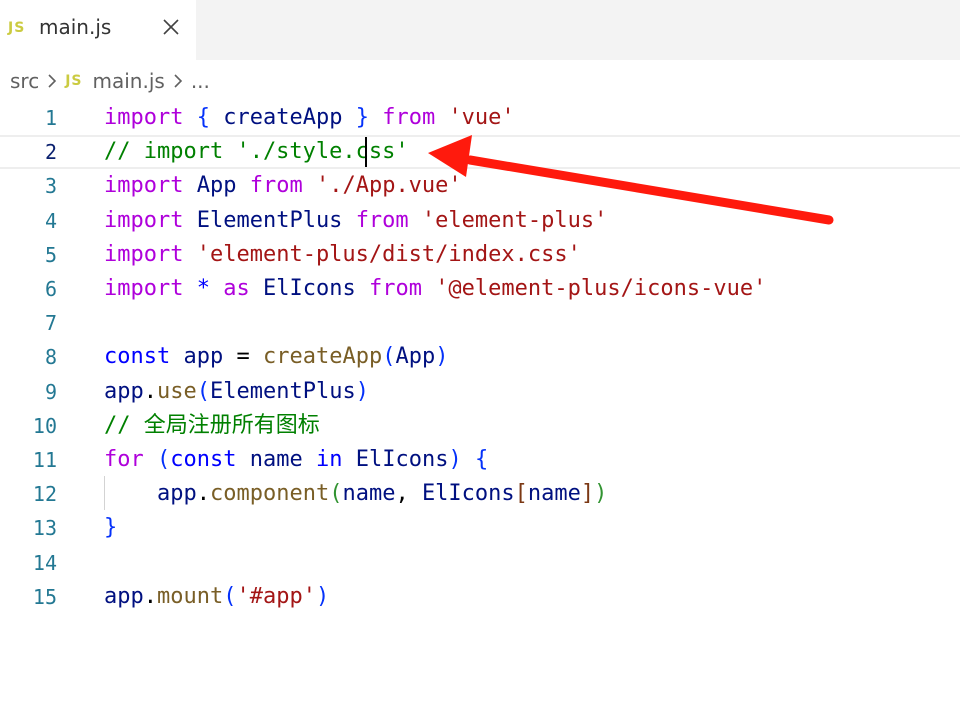 The height and width of the screenshot is (709, 960). I want to click on code-token: mount, so click(190, 596).